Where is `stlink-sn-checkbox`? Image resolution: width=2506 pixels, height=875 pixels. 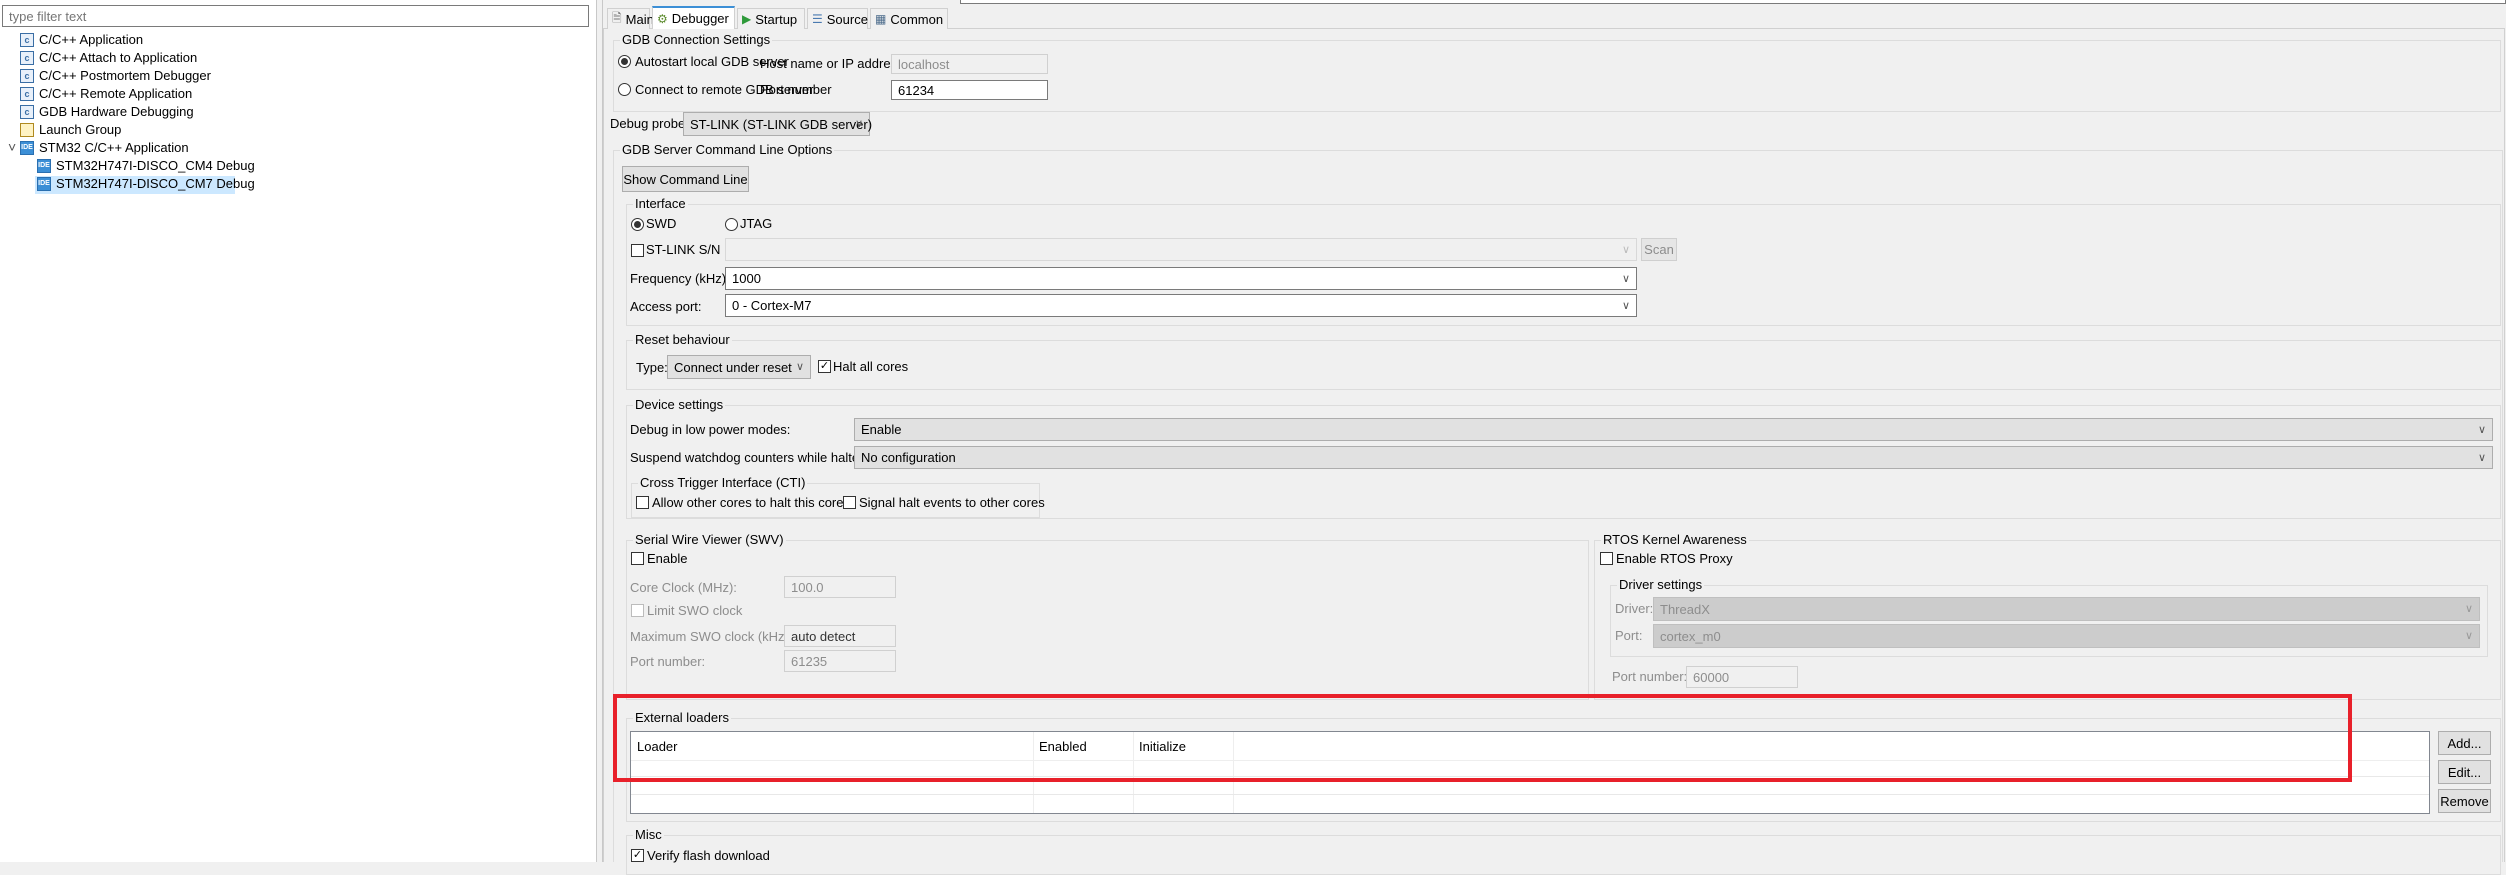 stlink-sn-checkbox is located at coordinates (637, 250).